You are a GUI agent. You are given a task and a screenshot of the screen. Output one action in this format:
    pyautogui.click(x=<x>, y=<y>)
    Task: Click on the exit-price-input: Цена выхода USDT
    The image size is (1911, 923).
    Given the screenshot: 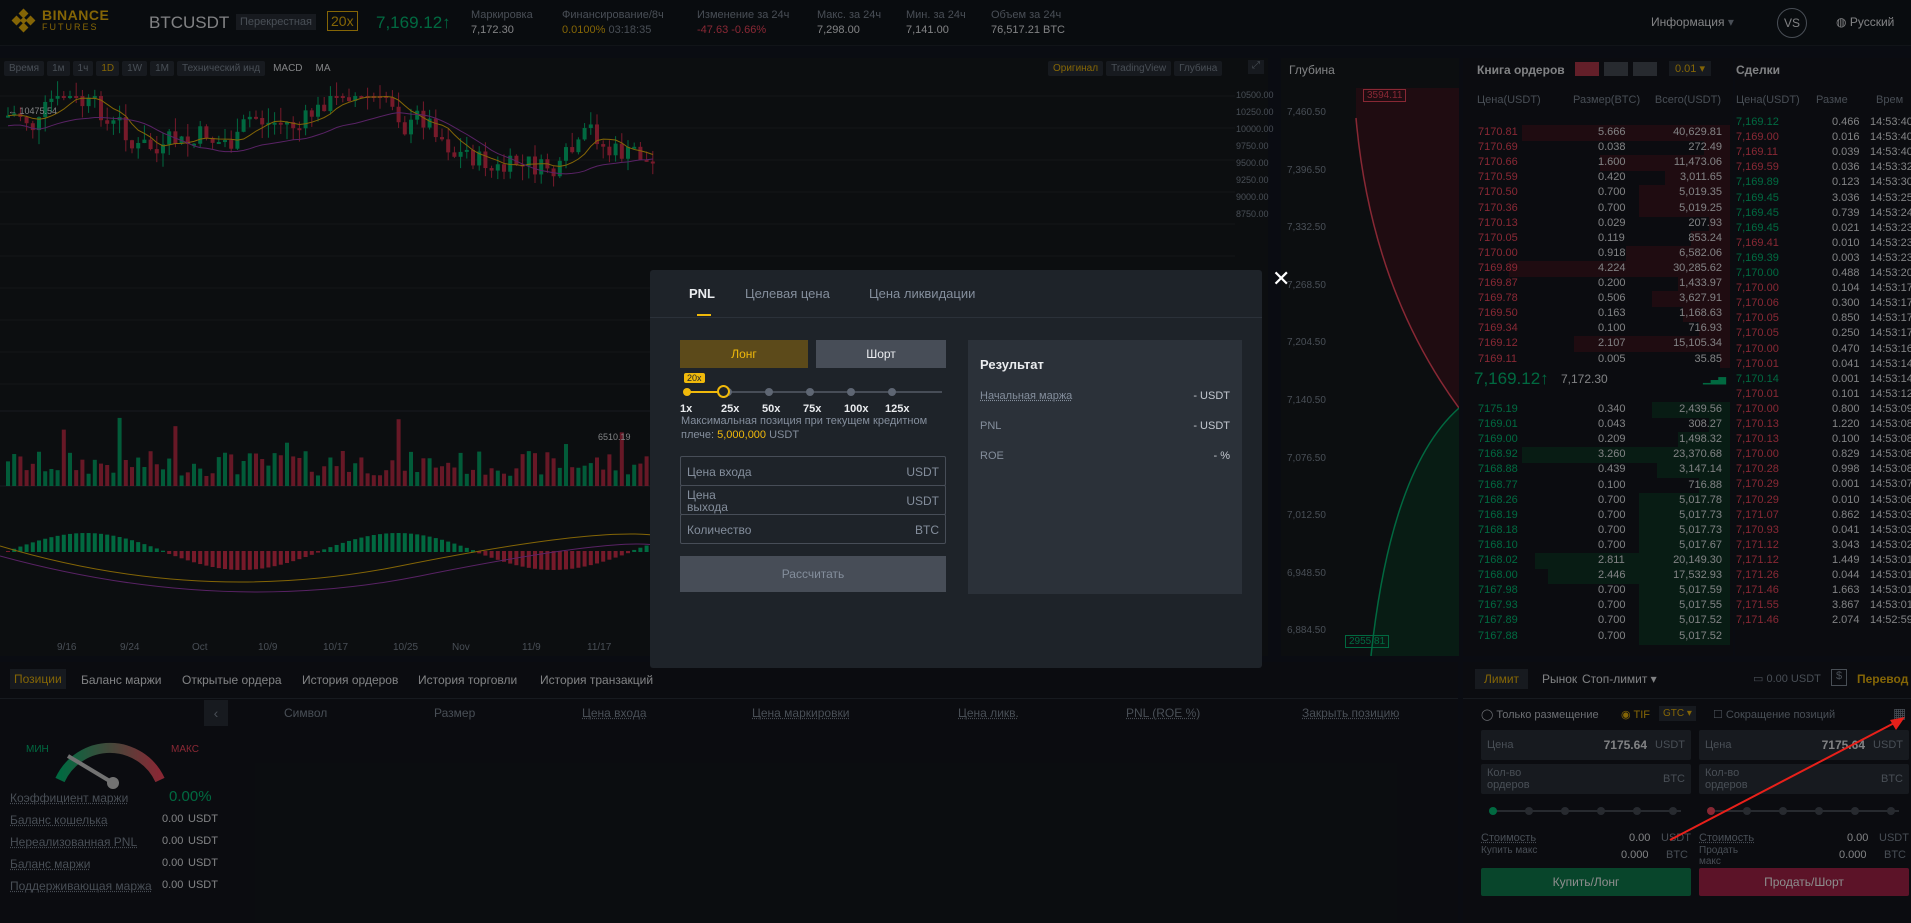 What is the action you would take?
    pyautogui.click(x=813, y=500)
    